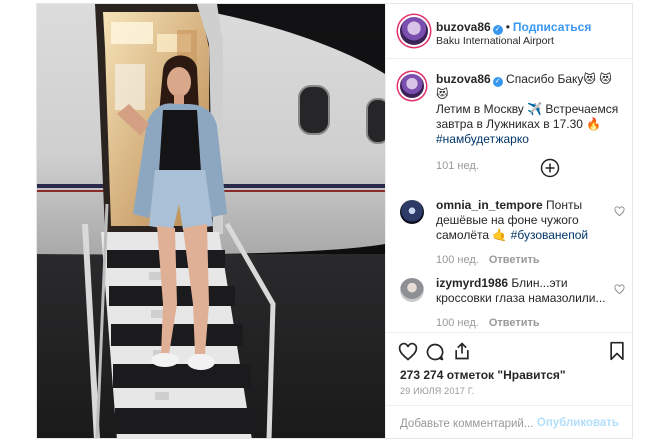 This screenshot has width=668, height=444. What do you see at coordinates (472, 283) in the screenshot?
I see `commenter-username: izymyrd1986` at bounding box center [472, 283].